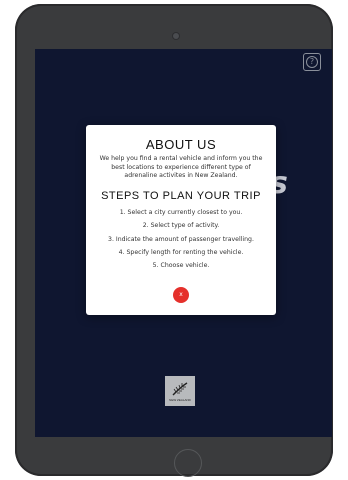 This screenshot has height=480, width=348. Describe the element at coordinates (181, 144) in the screenshot. I see `about-title: ABOUT US` at that location.